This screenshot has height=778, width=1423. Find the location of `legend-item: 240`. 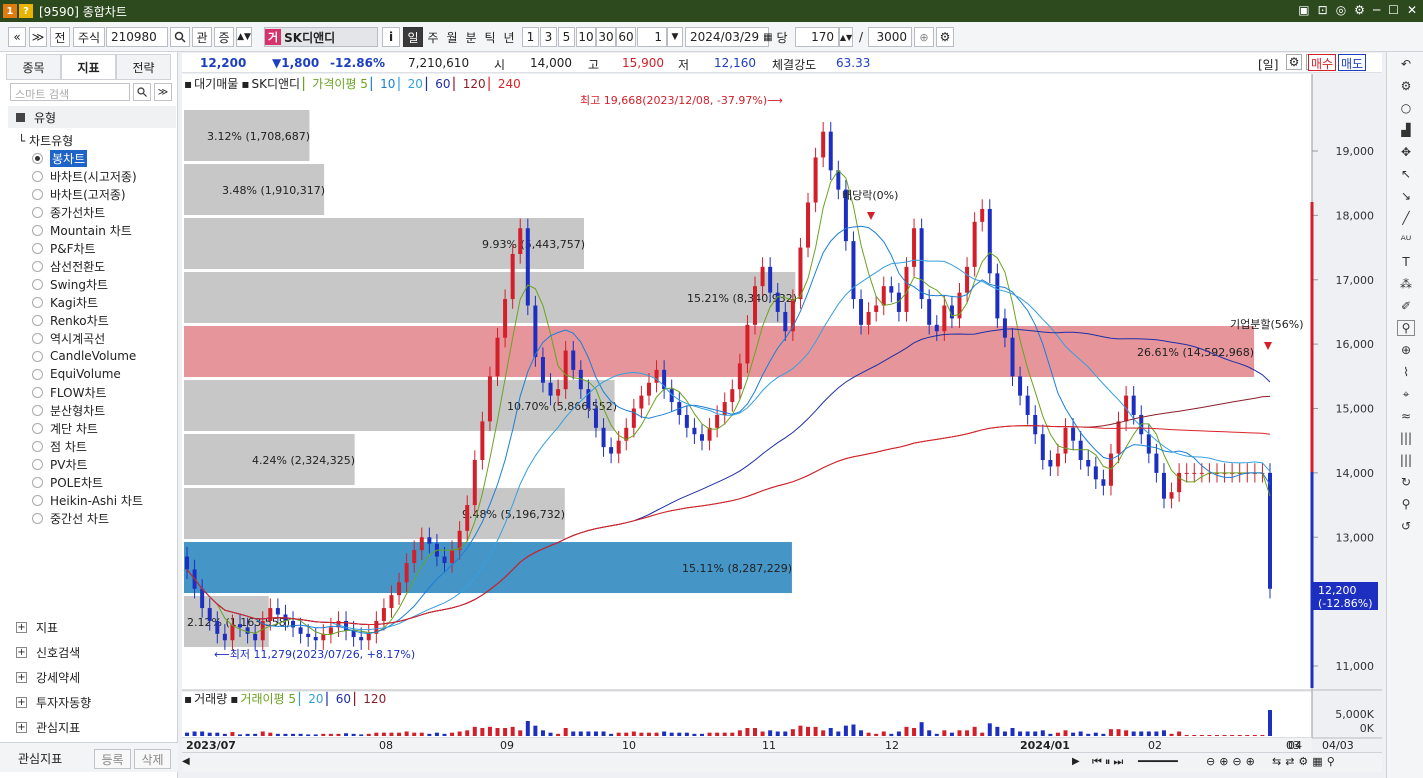

legend-item: 240 is located at coordinates (509, 84).